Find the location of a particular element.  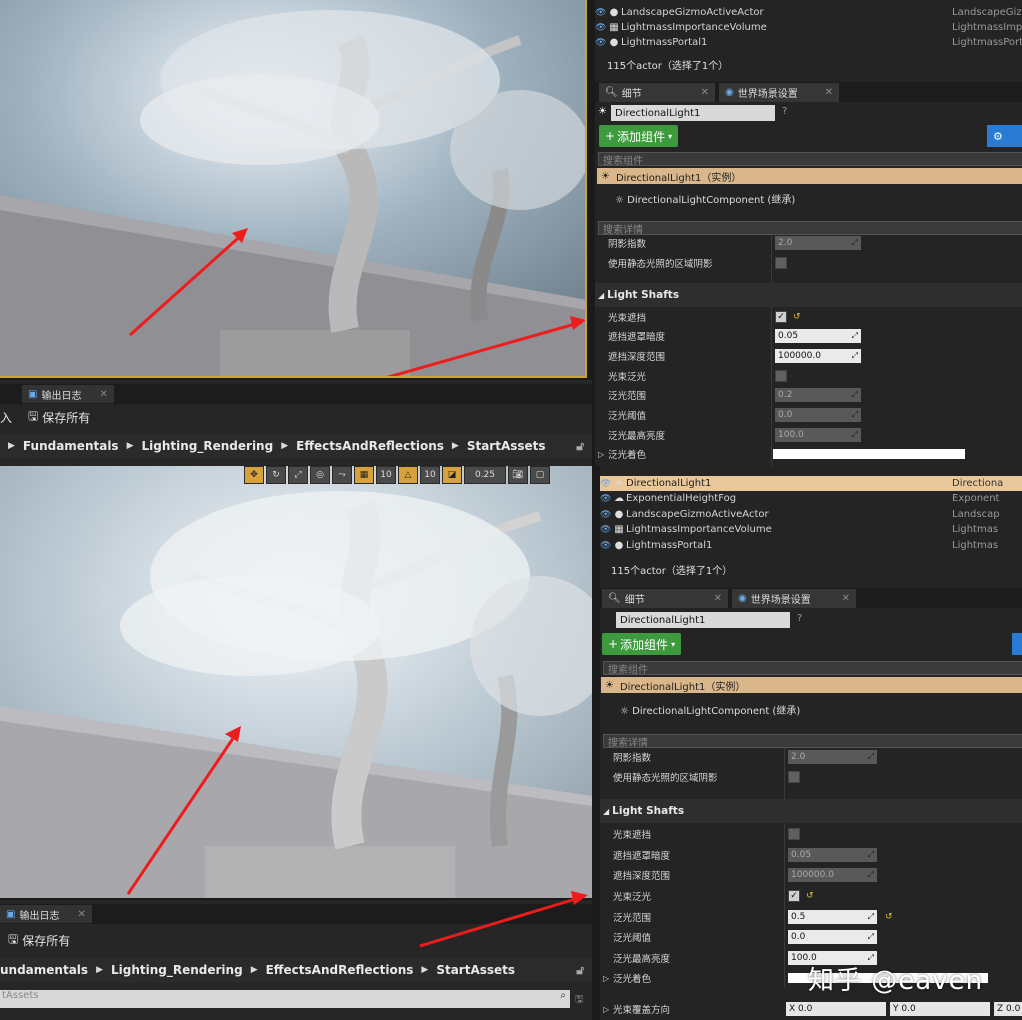

world-icon: ◎ is located at coordinates (320, 475).